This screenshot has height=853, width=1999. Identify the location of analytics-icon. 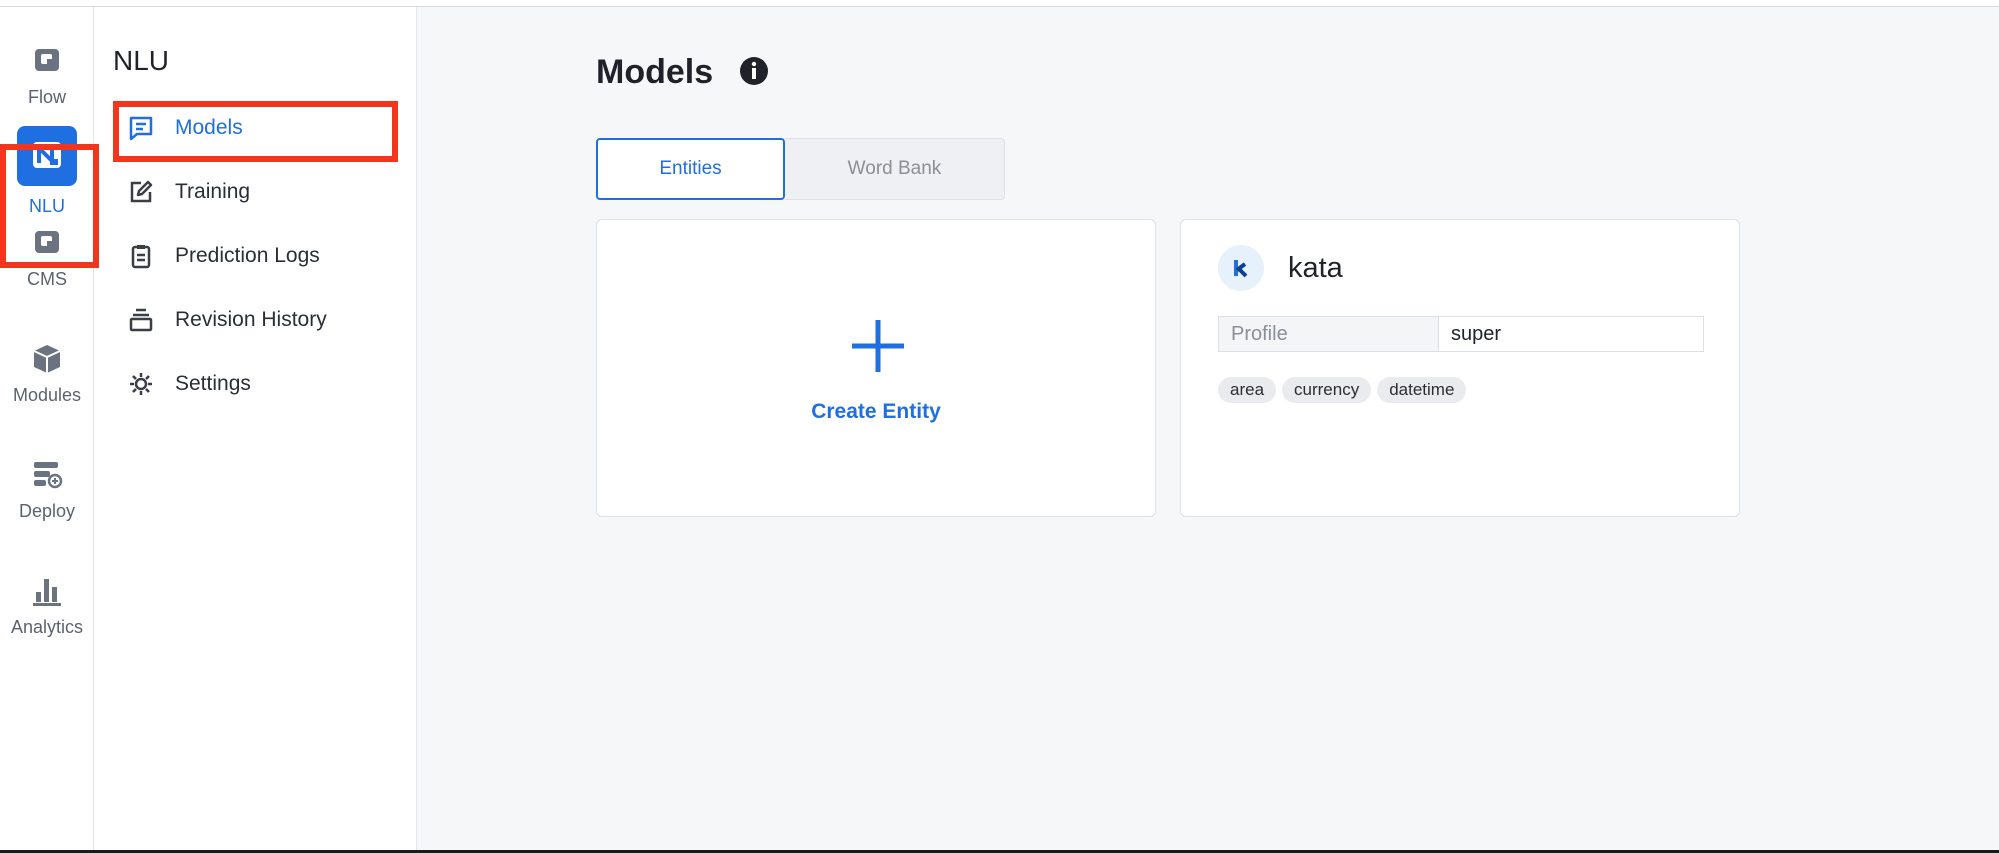
(47, 592).